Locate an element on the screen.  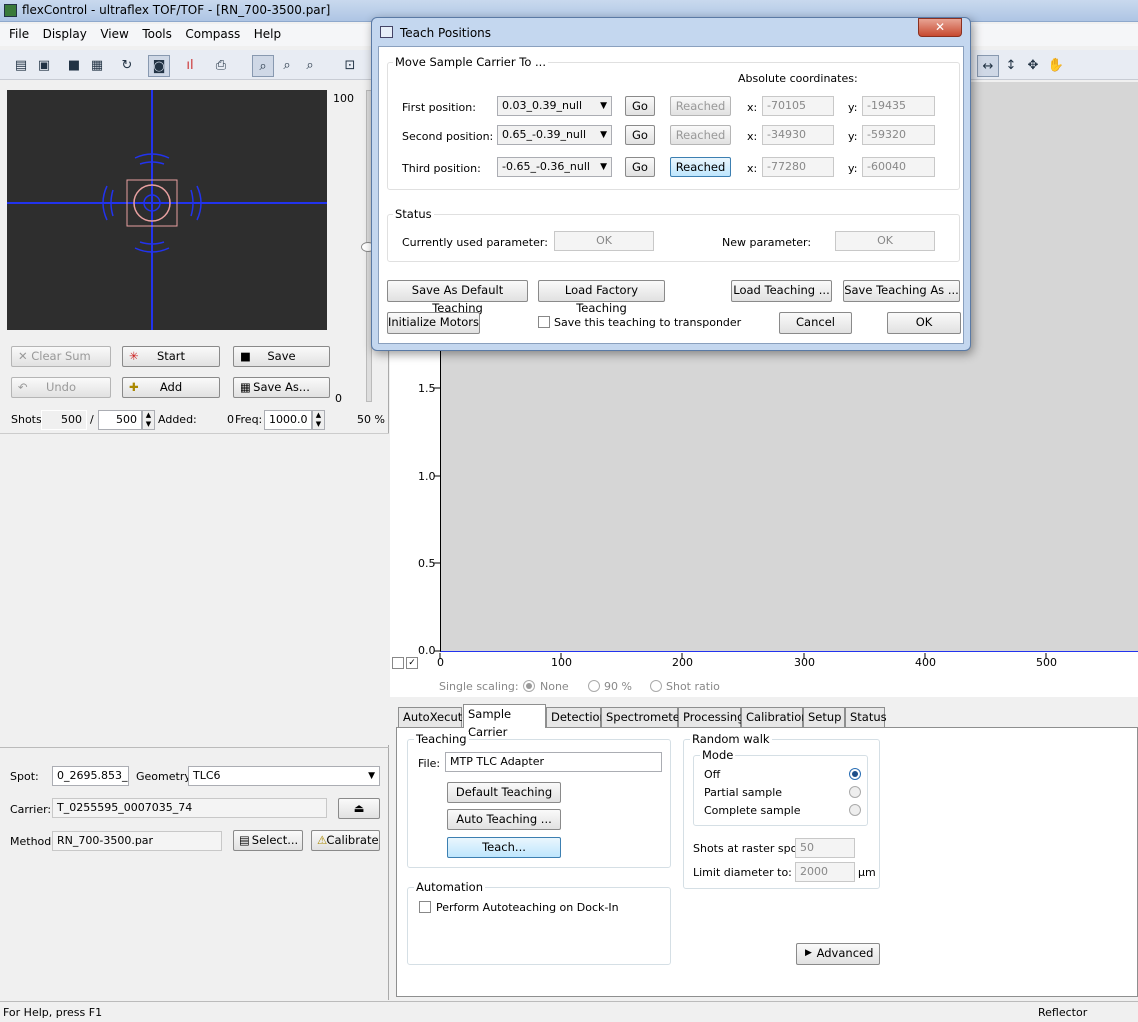
zoom-percent: 50 % is located at coordinates (371, 419).